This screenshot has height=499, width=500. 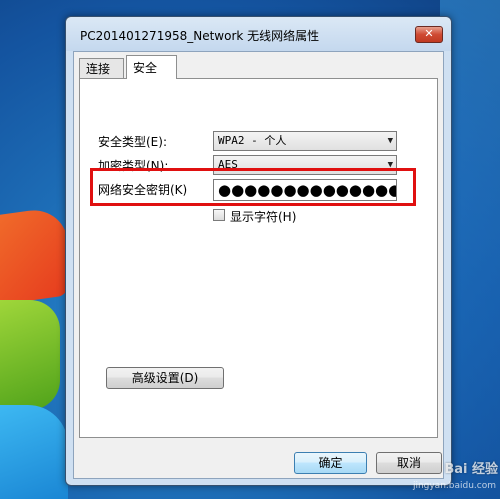 What do you see at coordinates (101, 68) in the screenshot?
I see `tab-connection: 连接` at bounding box center [101, 68].